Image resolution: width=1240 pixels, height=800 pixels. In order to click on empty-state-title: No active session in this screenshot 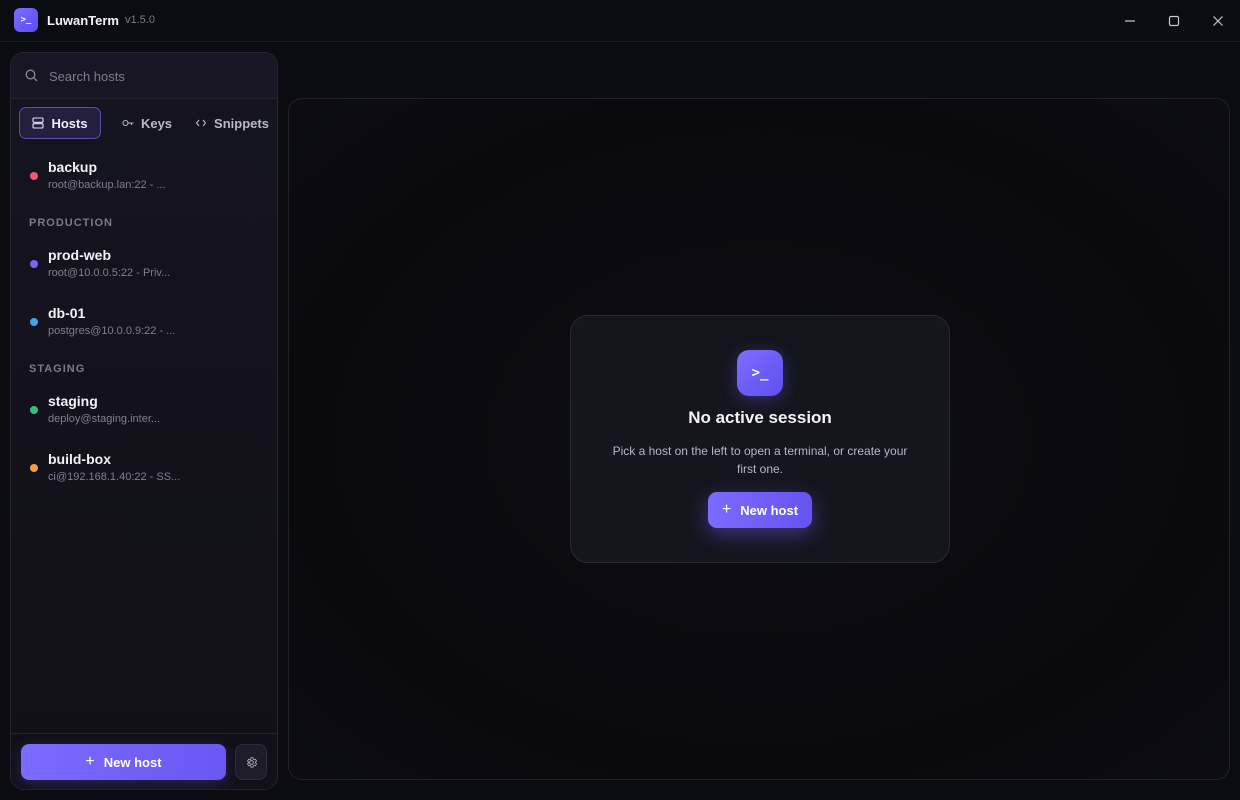, I will do `click(760, 417)`.